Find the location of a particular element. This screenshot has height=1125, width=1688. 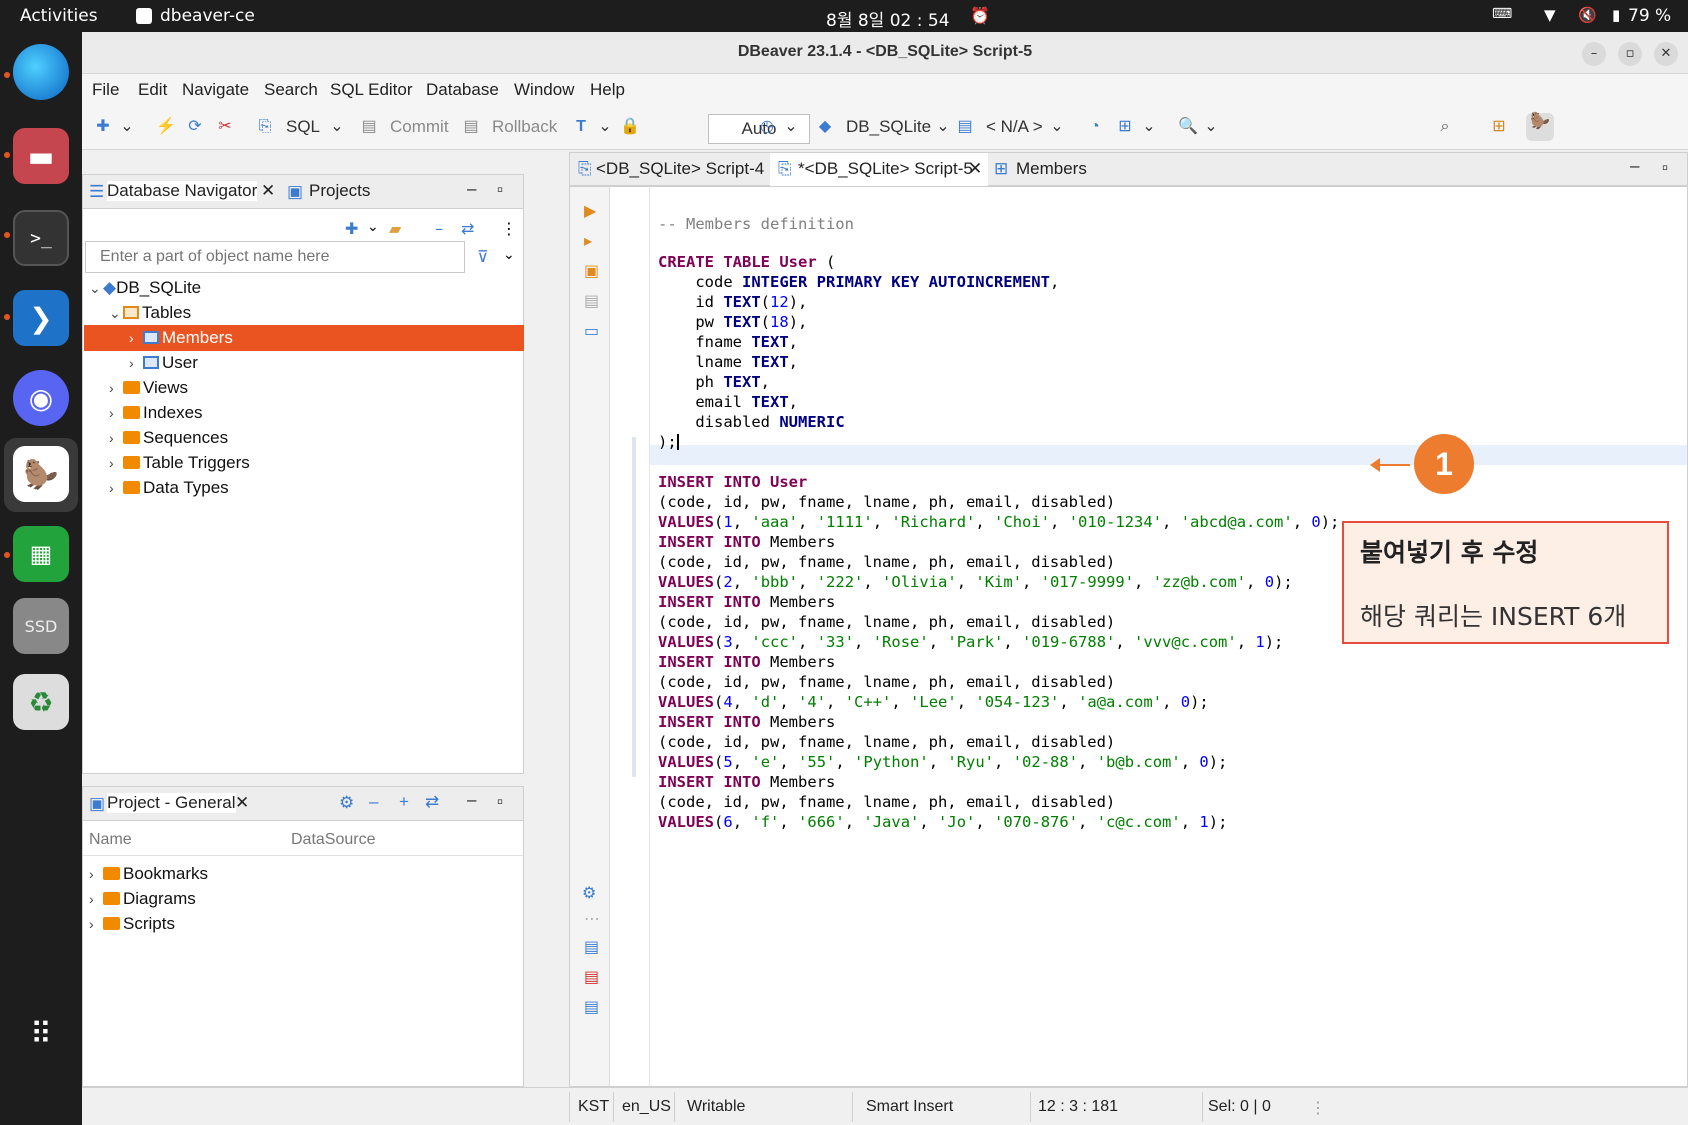

vscode-icon: ❯ is located at coordinates (41, 318).